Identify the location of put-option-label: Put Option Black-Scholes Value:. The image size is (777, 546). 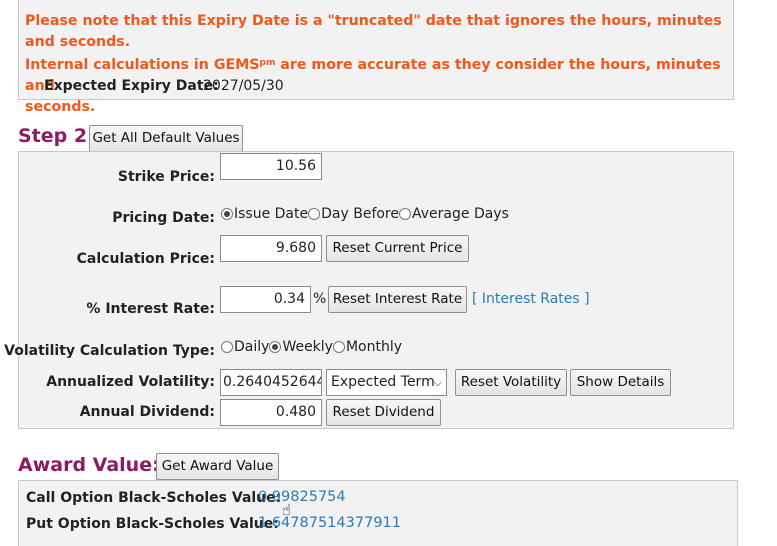
(152, 524).